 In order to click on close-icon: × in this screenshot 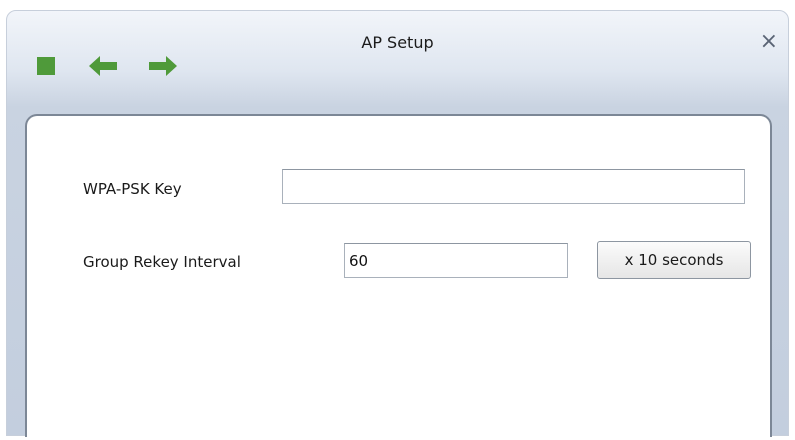, I will do `click(769, 41)`.